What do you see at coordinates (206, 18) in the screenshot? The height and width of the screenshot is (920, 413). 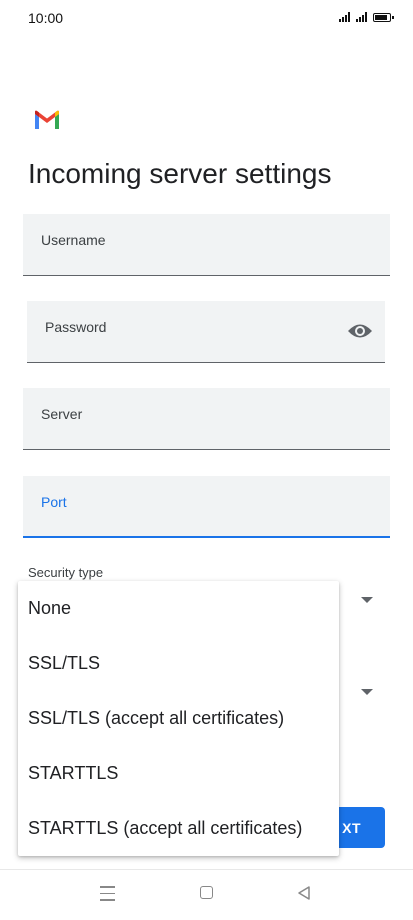 I see `status-bar: 10:00` at bounding box center [206, 18].